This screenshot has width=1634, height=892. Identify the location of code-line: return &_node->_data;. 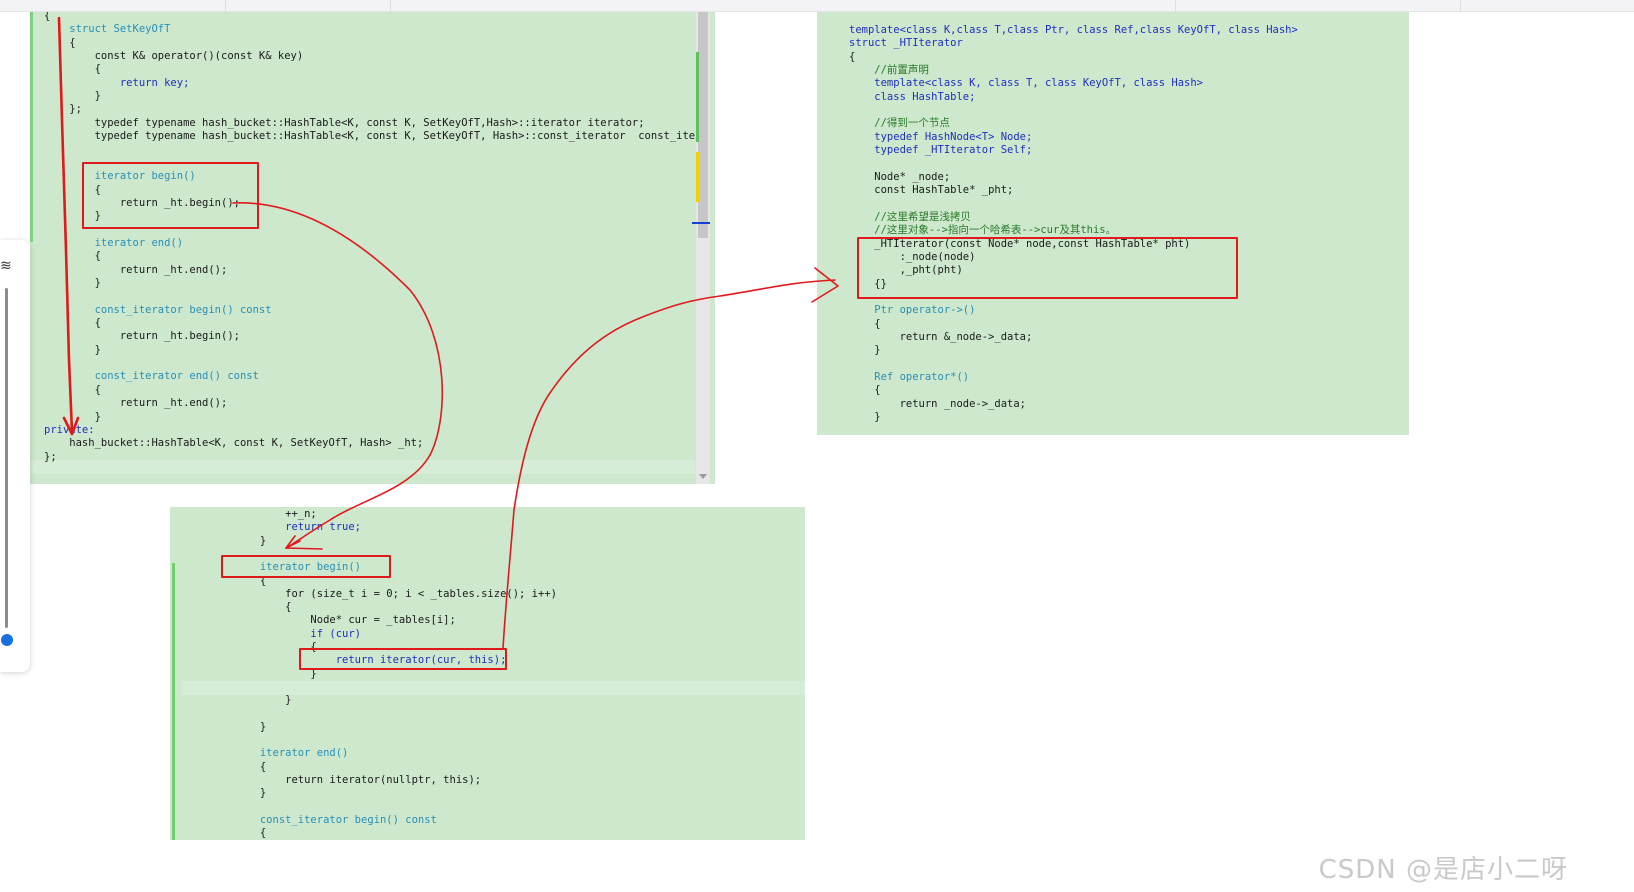
(941, 337).